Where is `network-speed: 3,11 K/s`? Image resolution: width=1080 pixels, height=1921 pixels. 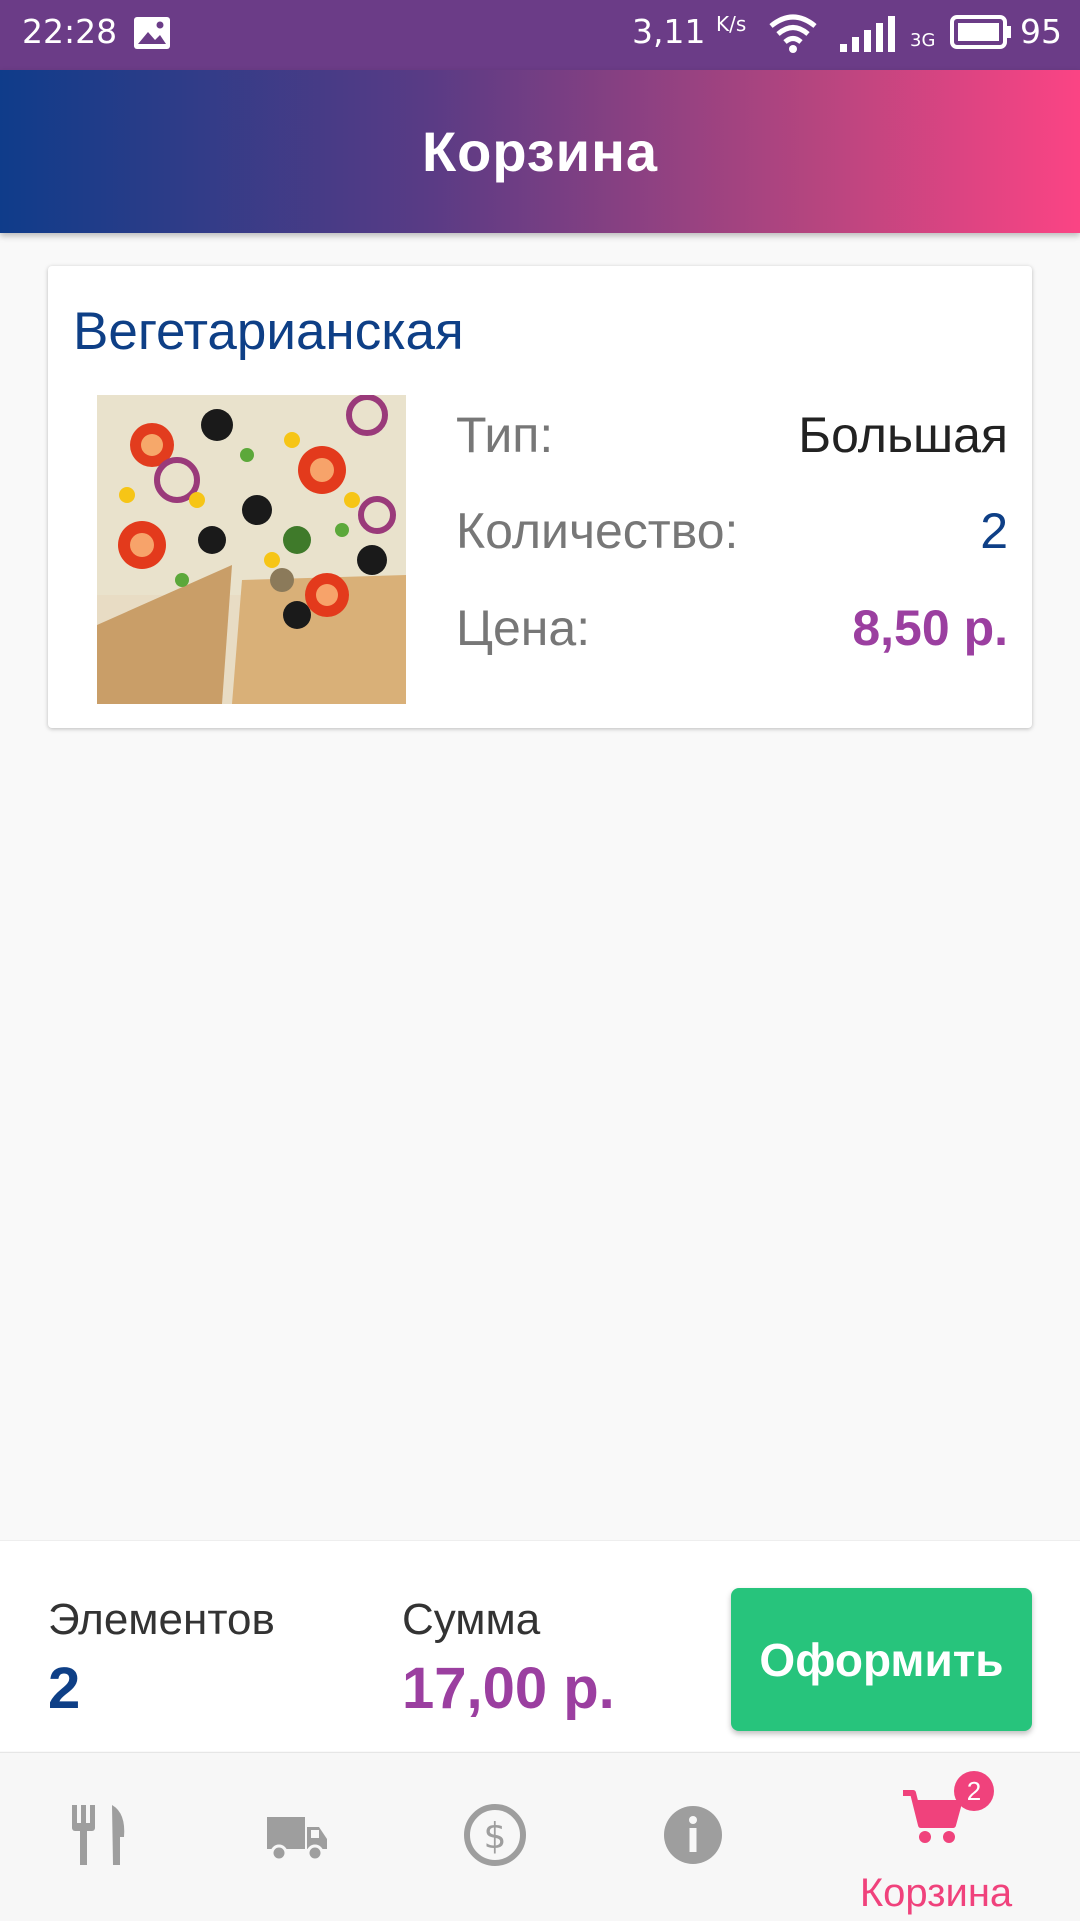 network-speed: 3,11 K/s is located at coordinates (689, 31).